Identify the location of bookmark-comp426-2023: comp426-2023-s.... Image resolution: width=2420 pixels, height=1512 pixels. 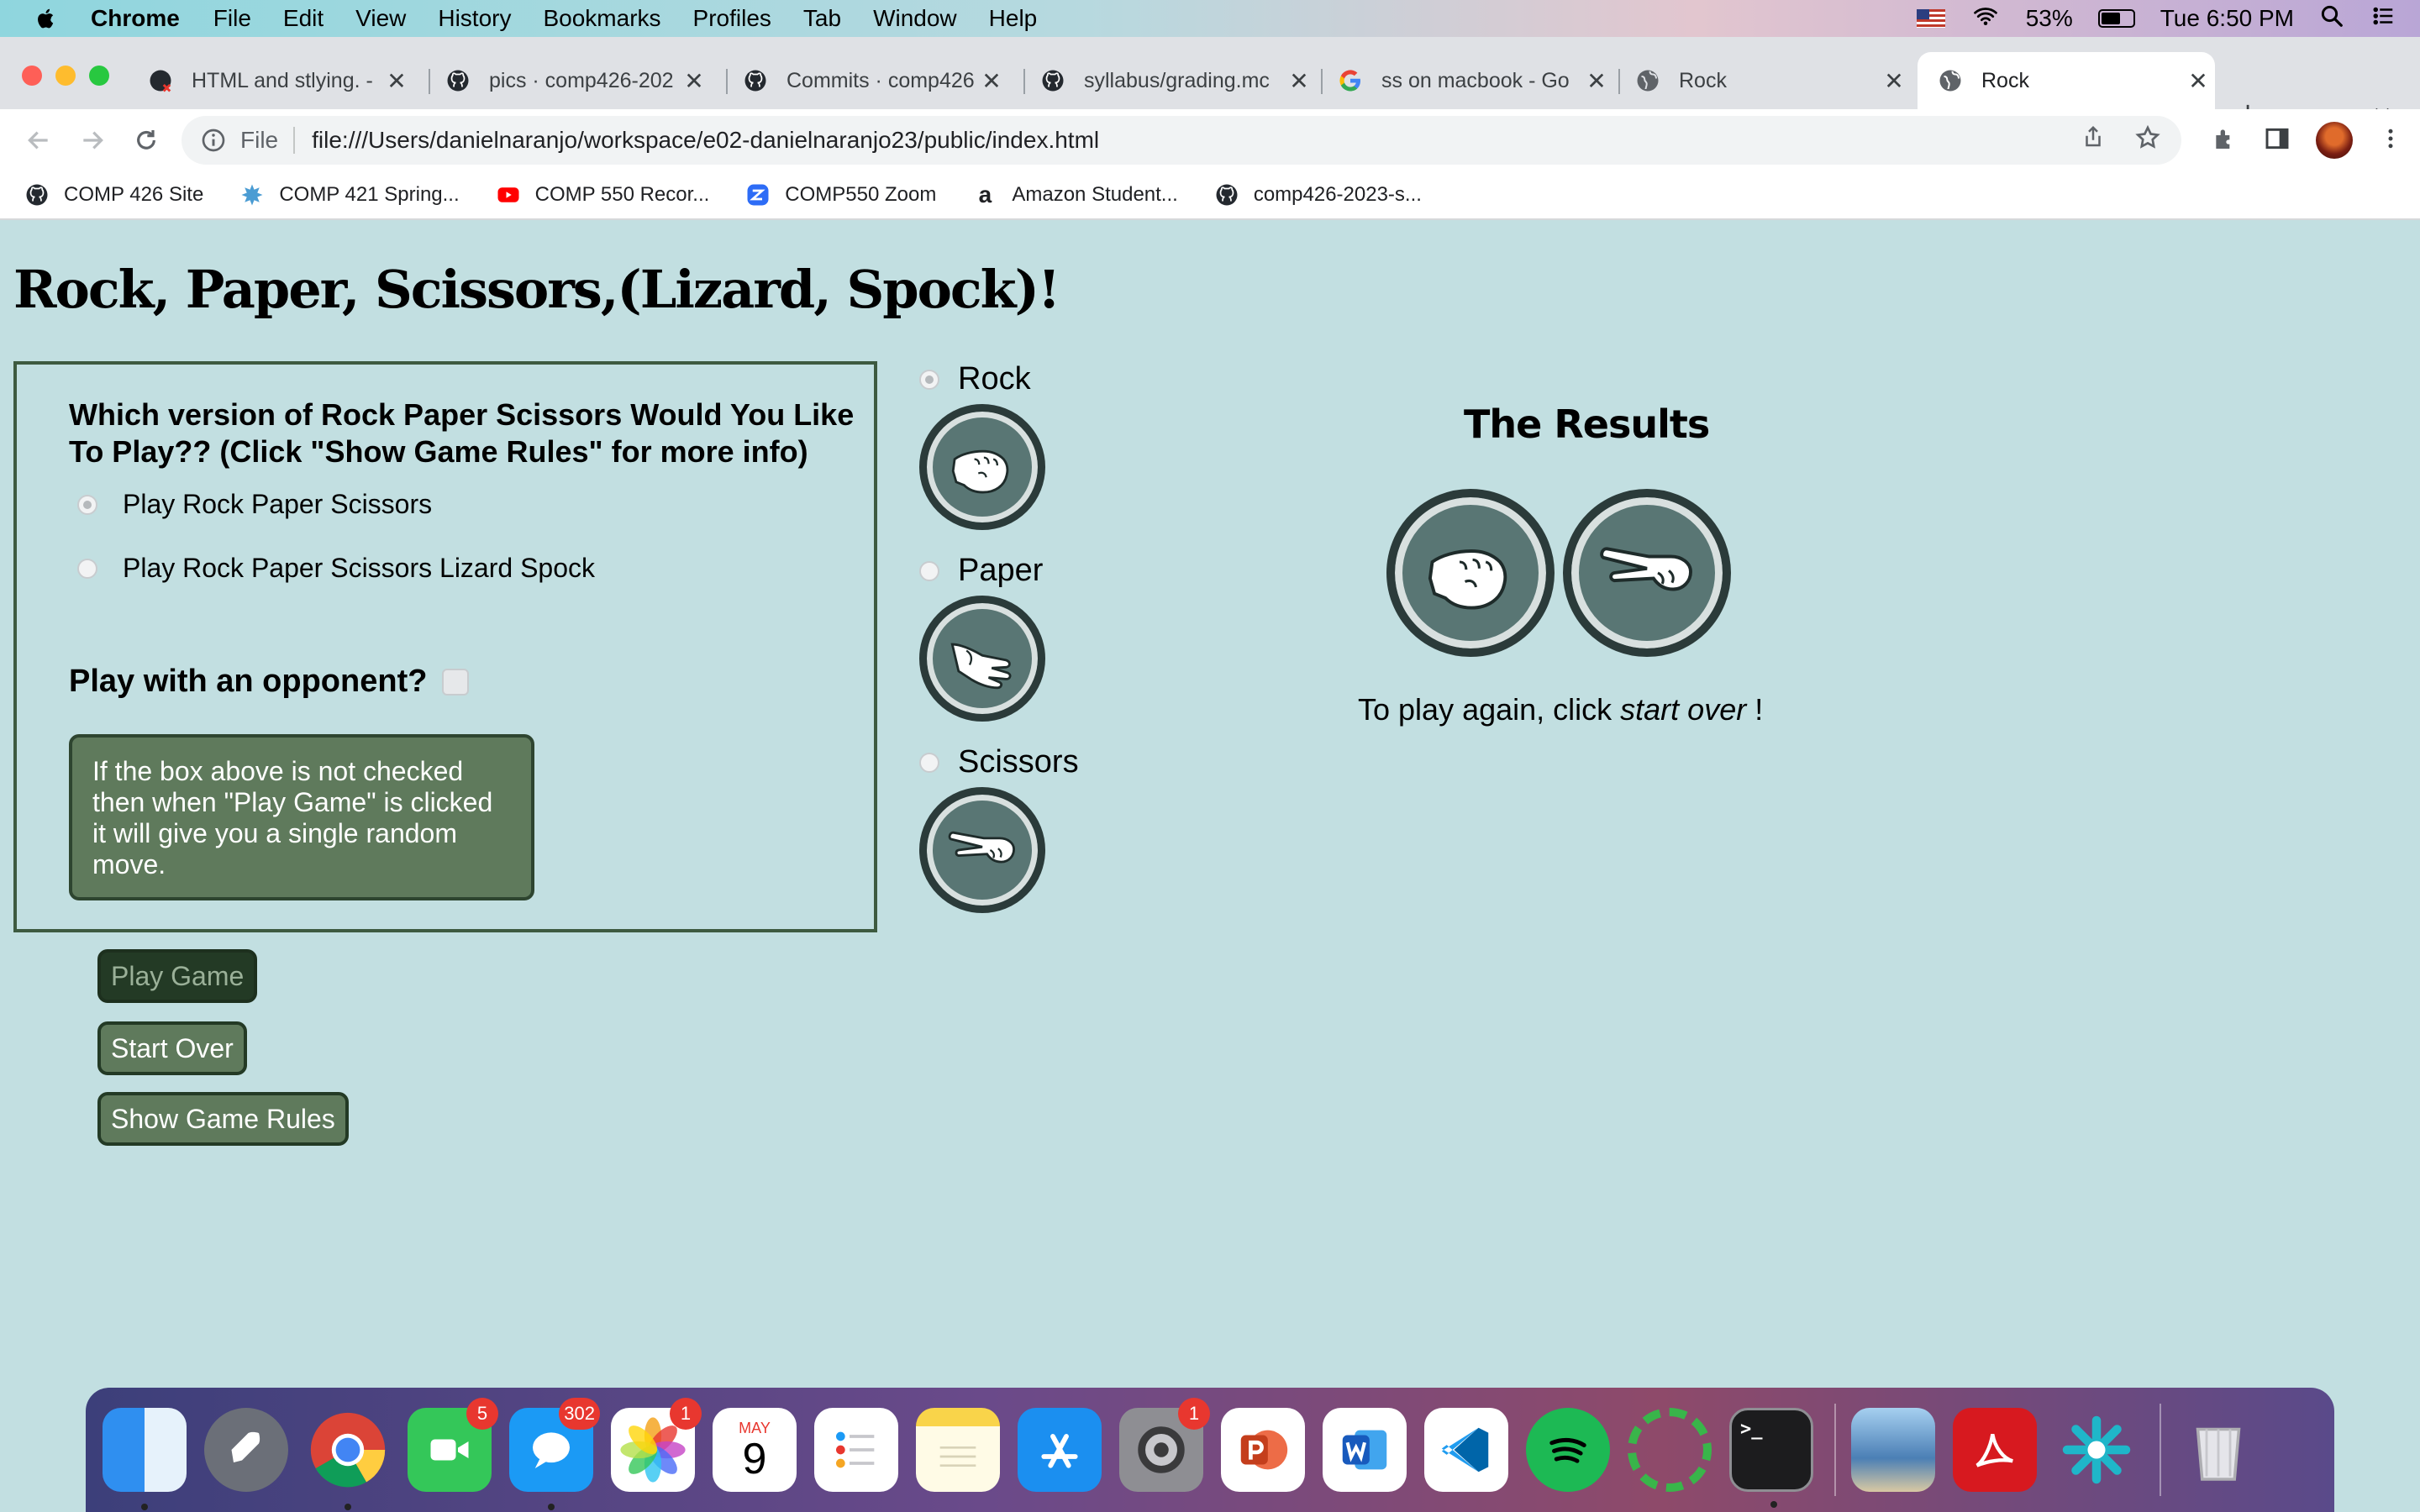
(1317, 194).